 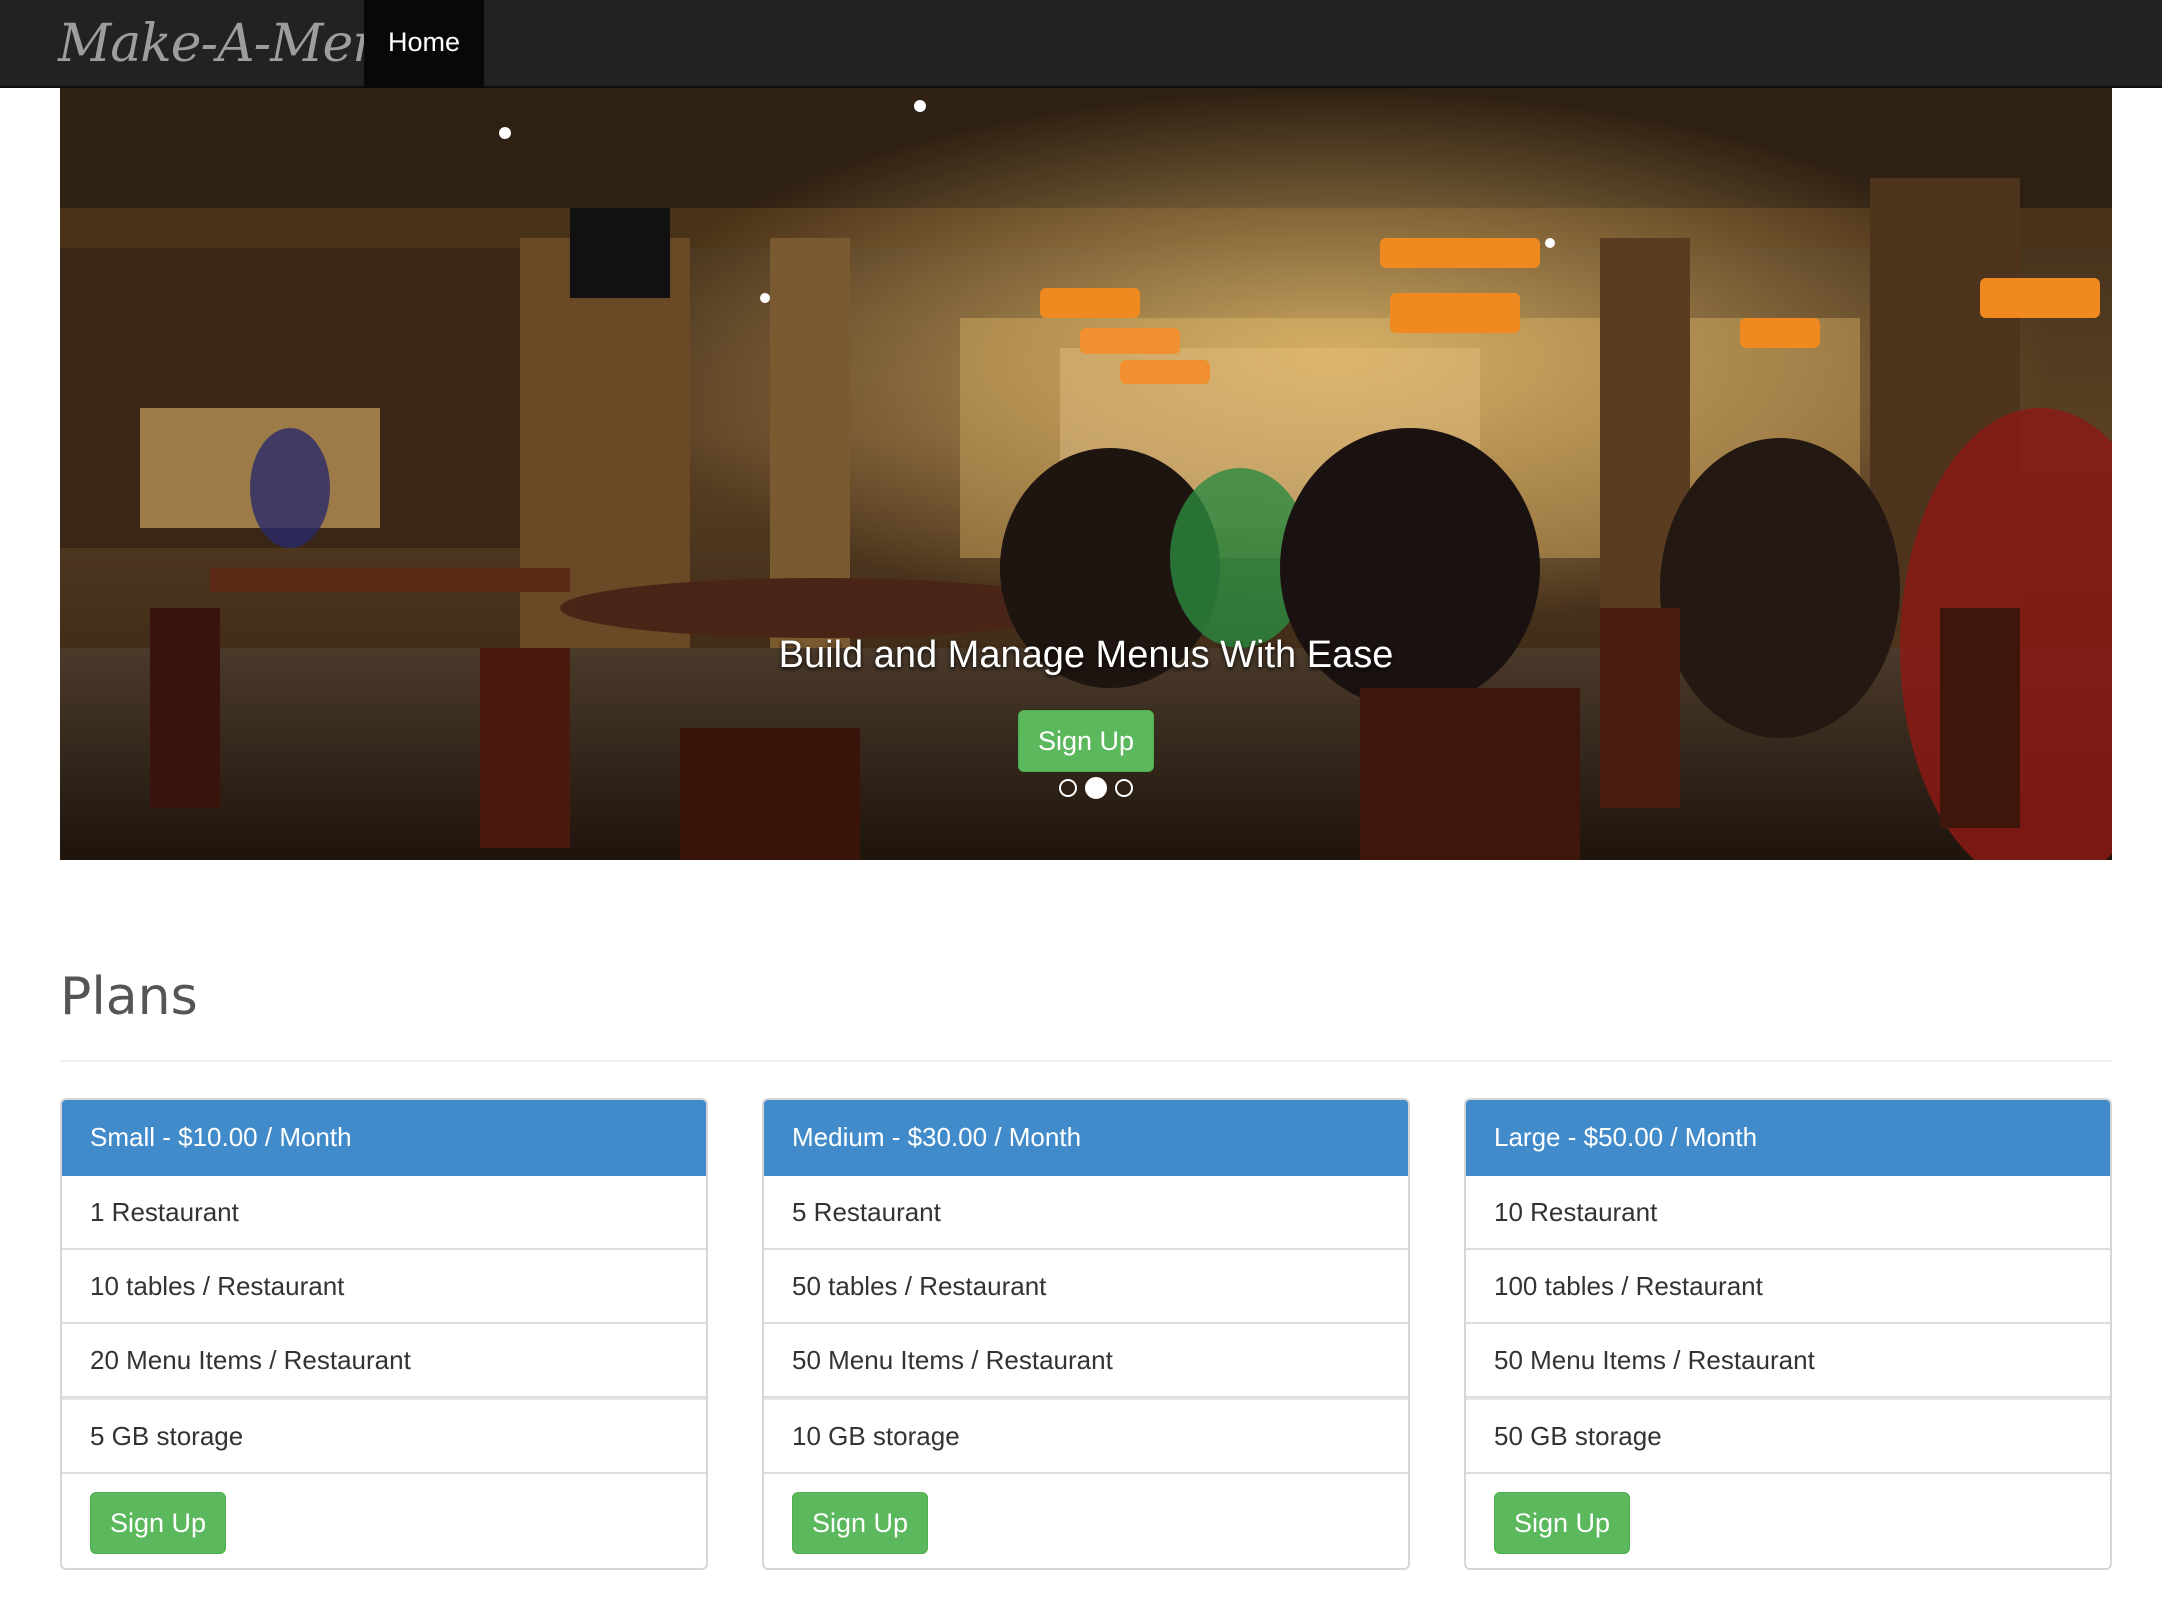 I want to click on plan-feature-menu-items: 20 Menu Items / Restaurant, so click(x=384, y=1361).